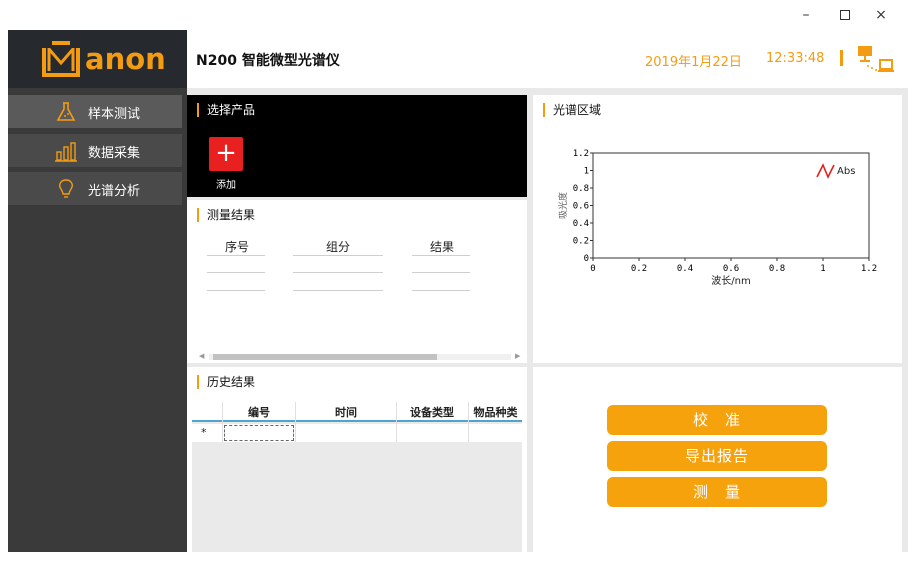 The width and height of the screenshot is (917, 562). What do you see at coordinates (639, 269) in the screenshot?
I see `x-tick-label: 0.2` at bounding box center [639, 269].